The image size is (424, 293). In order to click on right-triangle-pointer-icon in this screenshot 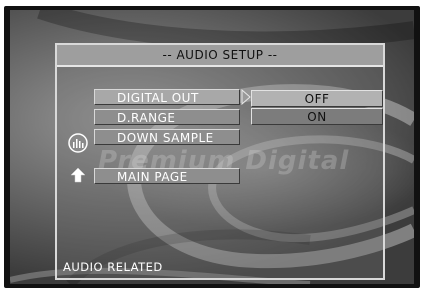, I will do `click(246, 97)`.